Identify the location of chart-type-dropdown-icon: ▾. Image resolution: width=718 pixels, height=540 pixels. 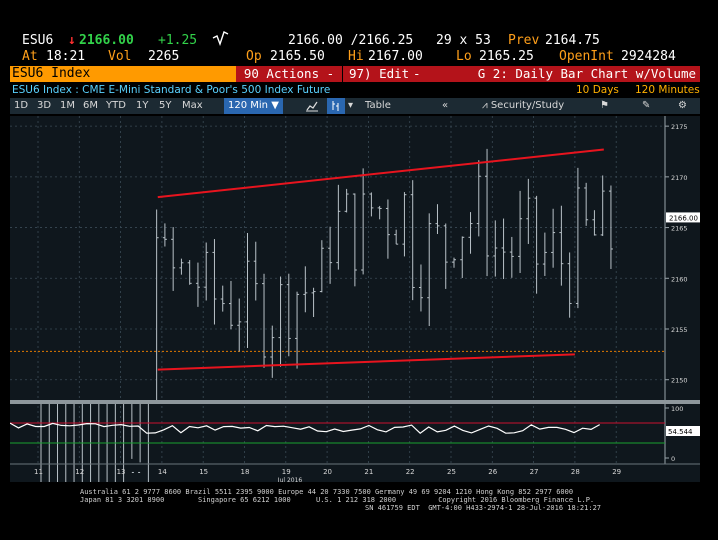
(350, 106).